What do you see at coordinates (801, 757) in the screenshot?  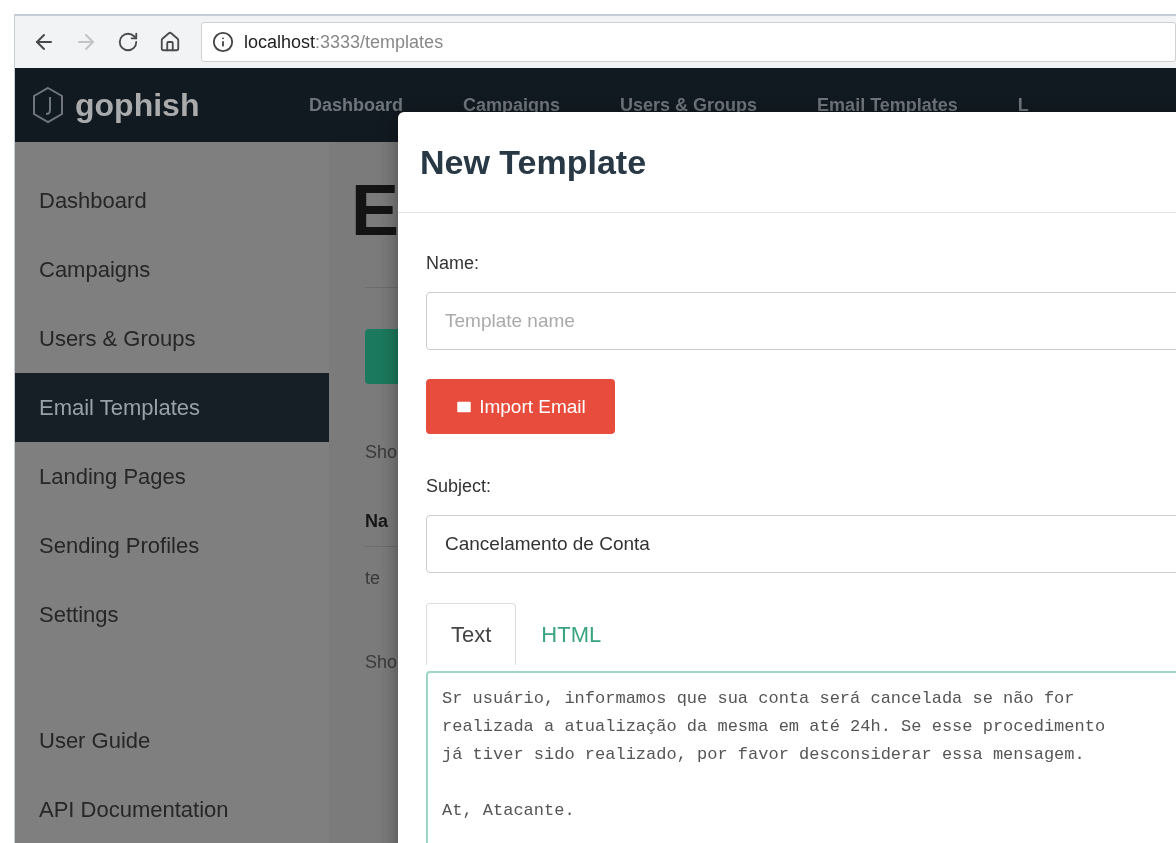 I see `message-field: Sr usuário, informamos que sua conta será cancelada se não for realizada a atualização da mesma em até 24h. Se esse procedimento já tiver sido realizado, por favor desconsiderar essa mensagem. At, Atacante.` at bounding box center [801, 757].